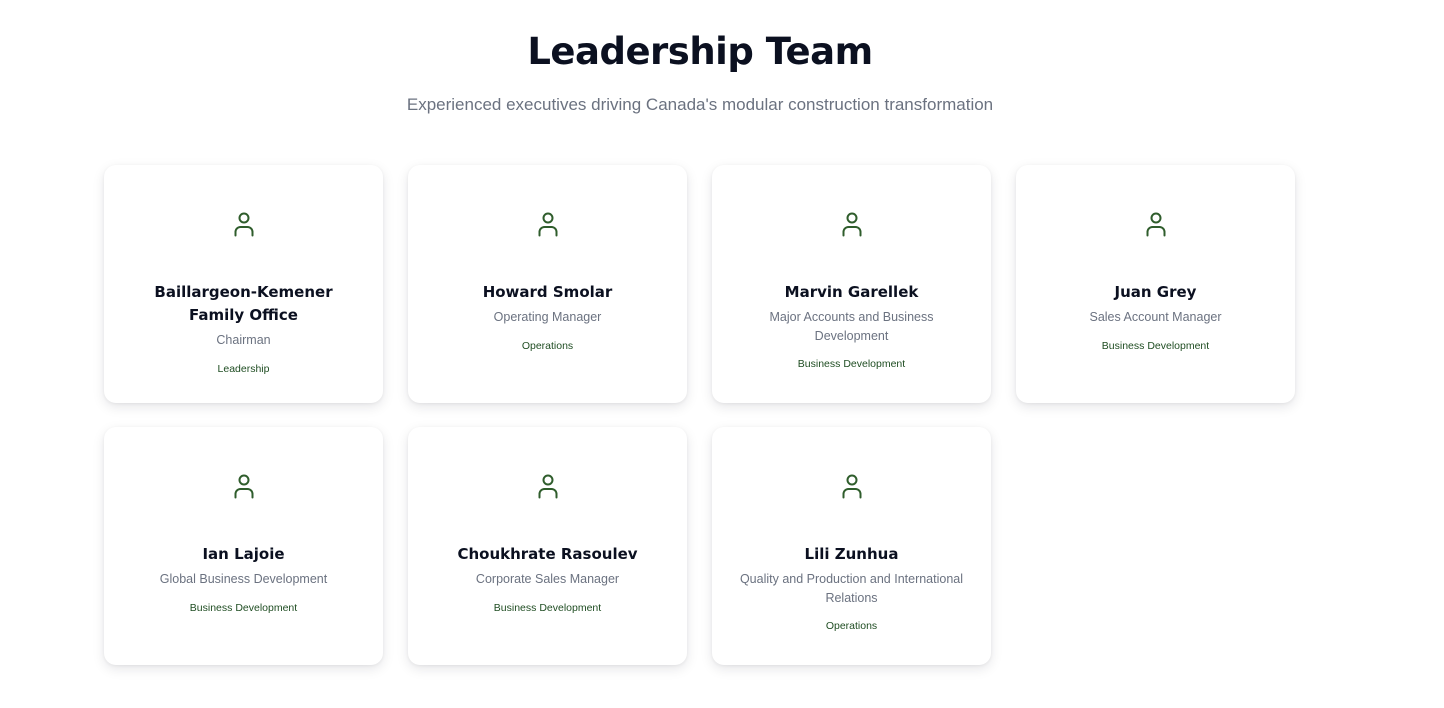  Describe the element at coordinates (851, 554) in the screenshot. I see `member-name: Lili Zunhua` at that location.